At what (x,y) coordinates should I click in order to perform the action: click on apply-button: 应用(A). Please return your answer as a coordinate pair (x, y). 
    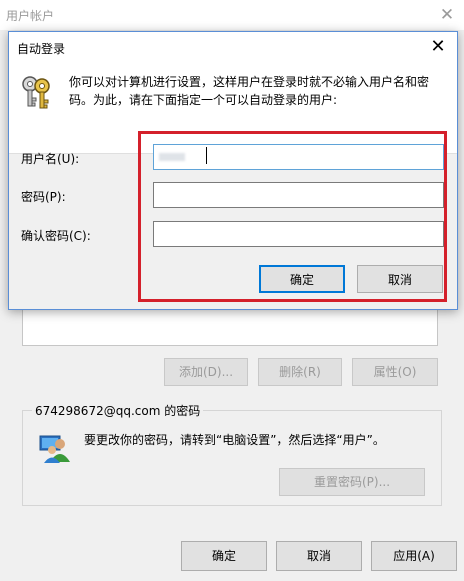
    Looking at the image, I should click on (414, 556).